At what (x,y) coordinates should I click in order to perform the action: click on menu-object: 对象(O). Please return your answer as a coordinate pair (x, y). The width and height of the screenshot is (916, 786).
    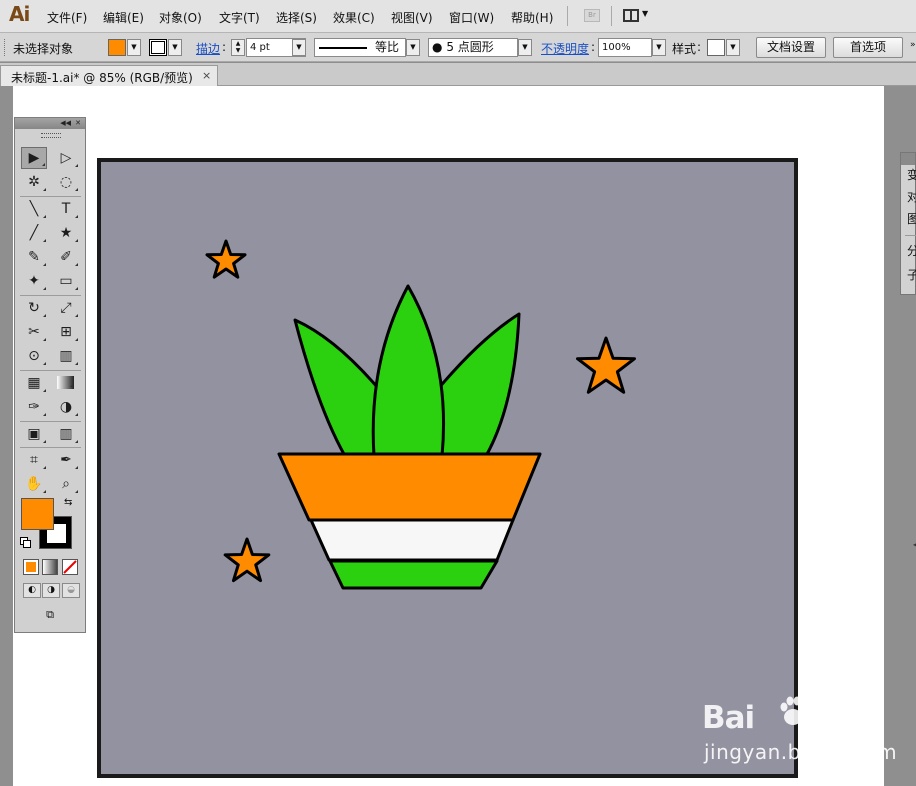
    Looking at the image, I should click on (180, 17).